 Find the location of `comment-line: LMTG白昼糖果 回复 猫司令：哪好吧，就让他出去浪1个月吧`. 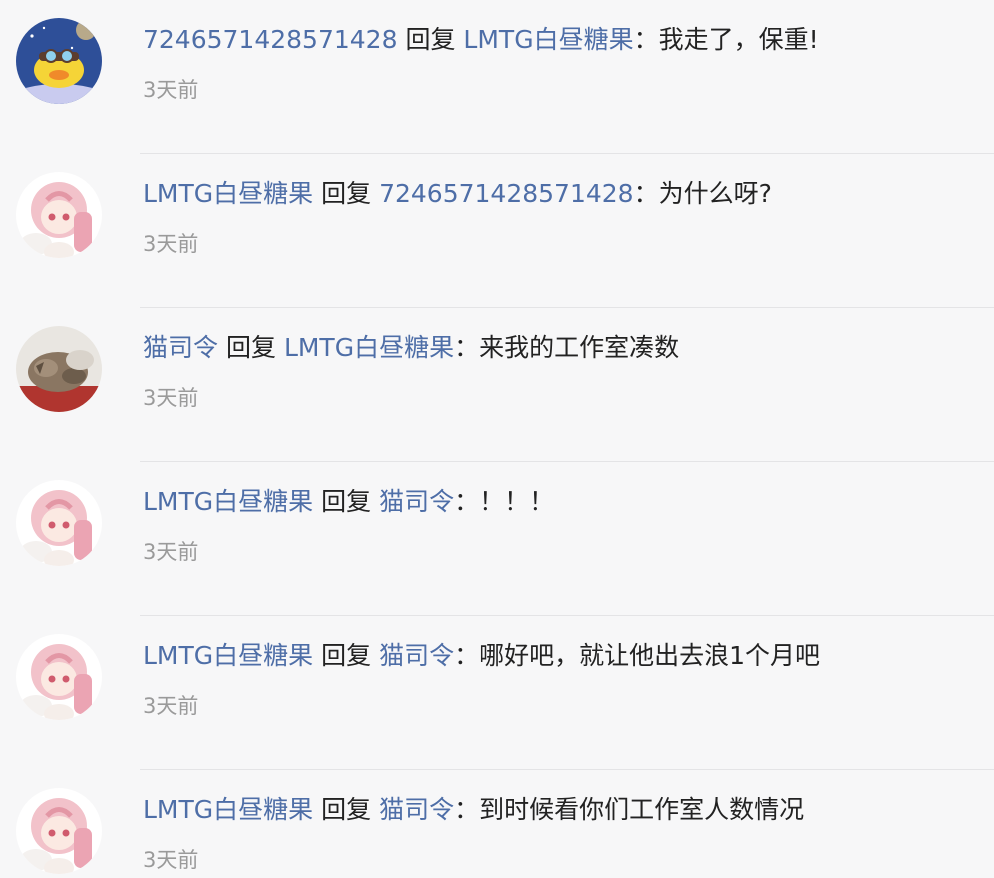

comment-line: LMTG白昼糖果 回复 猫司令：哪好吧，就让他出去浪1个月吧 is located at coordinates (481, 656).